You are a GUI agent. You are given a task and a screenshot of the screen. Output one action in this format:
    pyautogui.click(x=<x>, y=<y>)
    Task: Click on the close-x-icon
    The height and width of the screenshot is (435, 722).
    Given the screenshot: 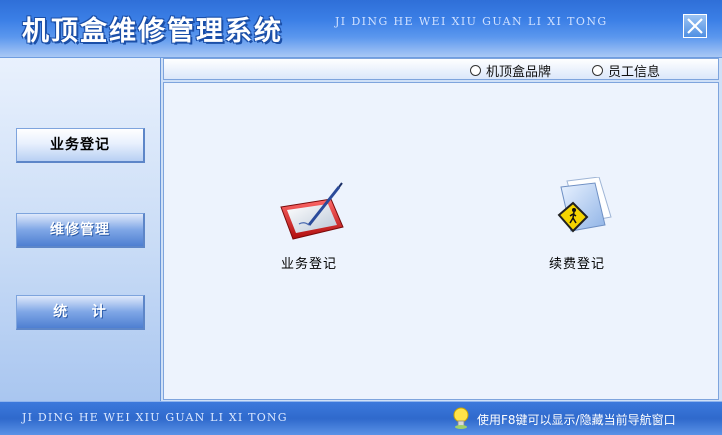 What is the action you would take?
    pyautogui.click(x=695, y=26)
    